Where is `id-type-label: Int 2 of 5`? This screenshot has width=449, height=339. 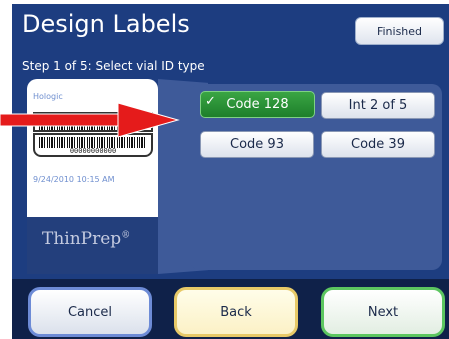 id-type-label: Int 2 of 5 is located at coordinates (378, 105).